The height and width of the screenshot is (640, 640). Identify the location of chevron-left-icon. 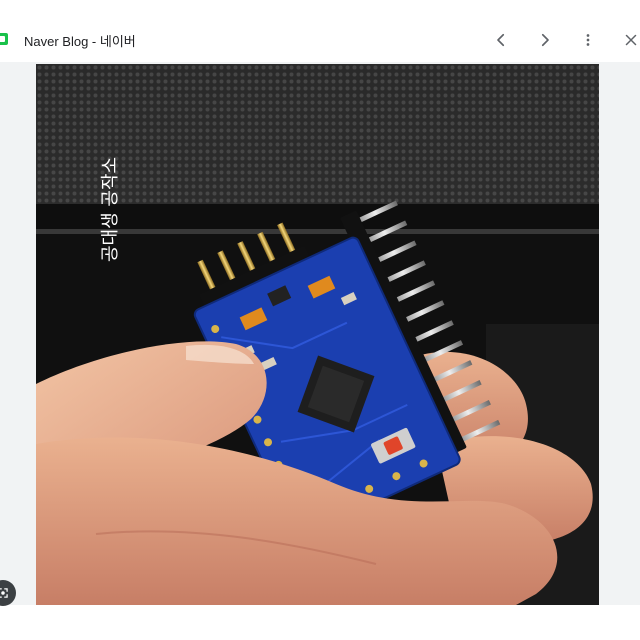
(501, 40).